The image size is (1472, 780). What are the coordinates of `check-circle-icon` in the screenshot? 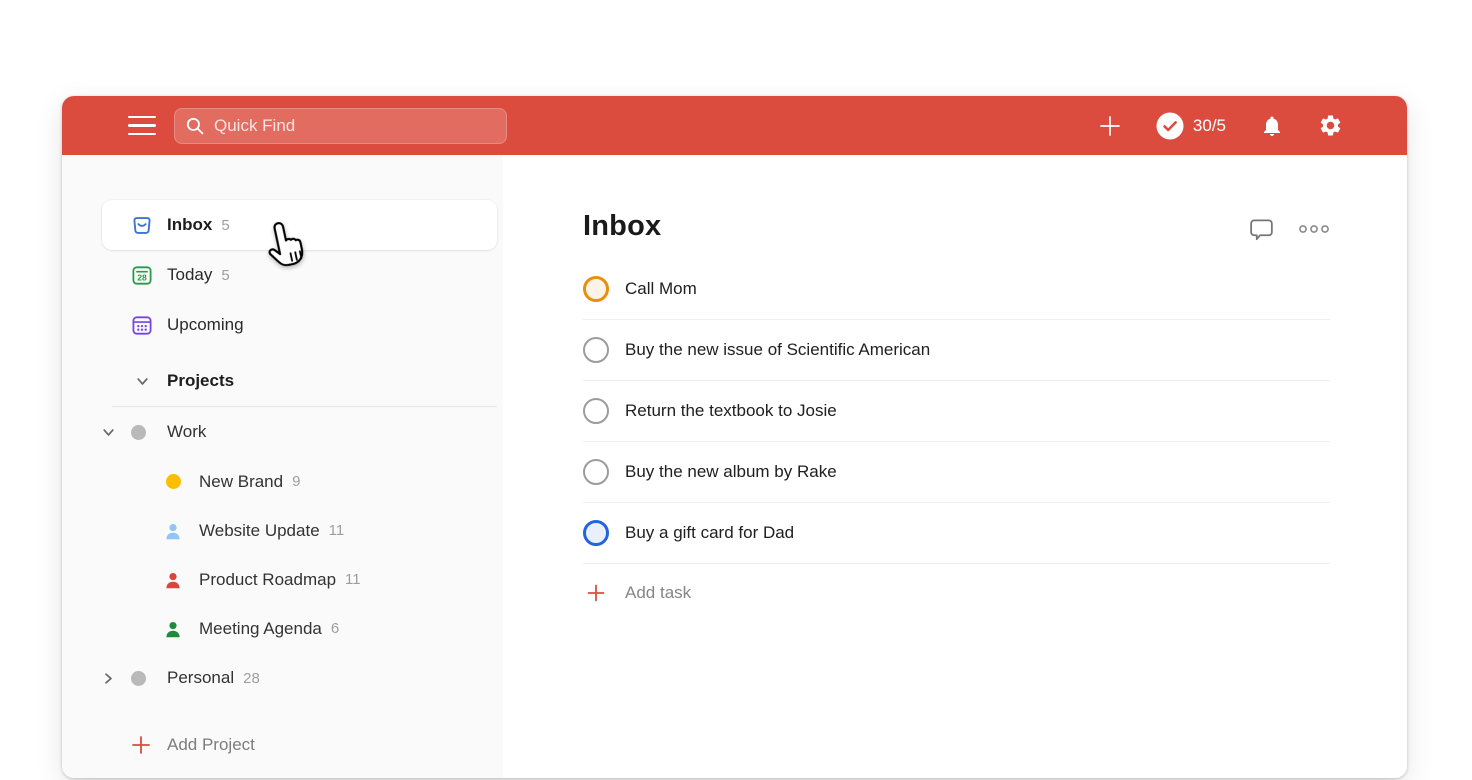 It's located at (1170, 125).